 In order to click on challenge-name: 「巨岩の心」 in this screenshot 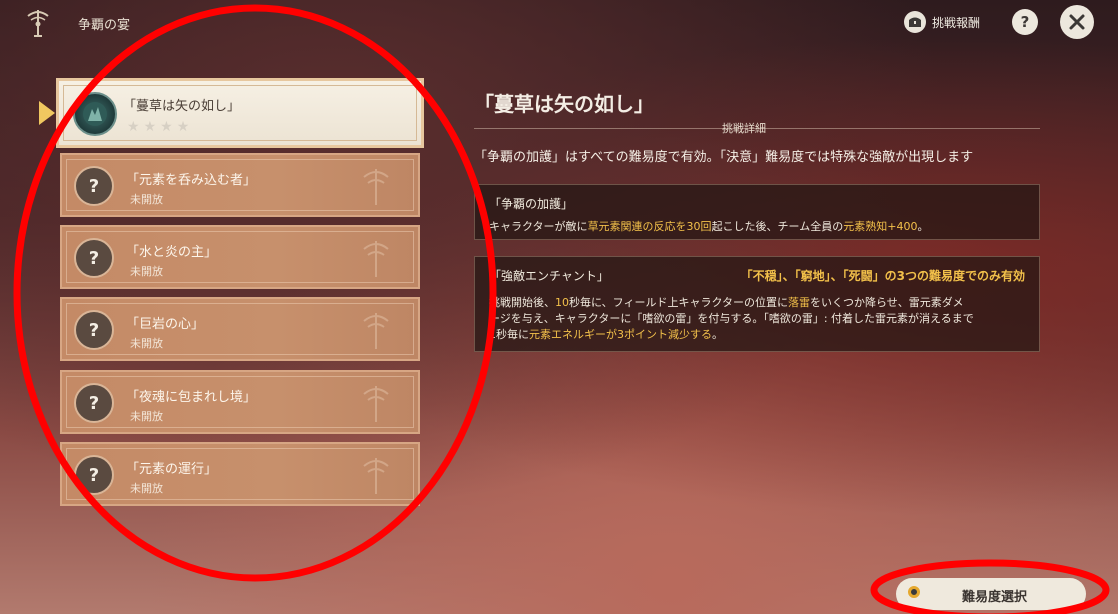, I will do `click(165, 324)`.